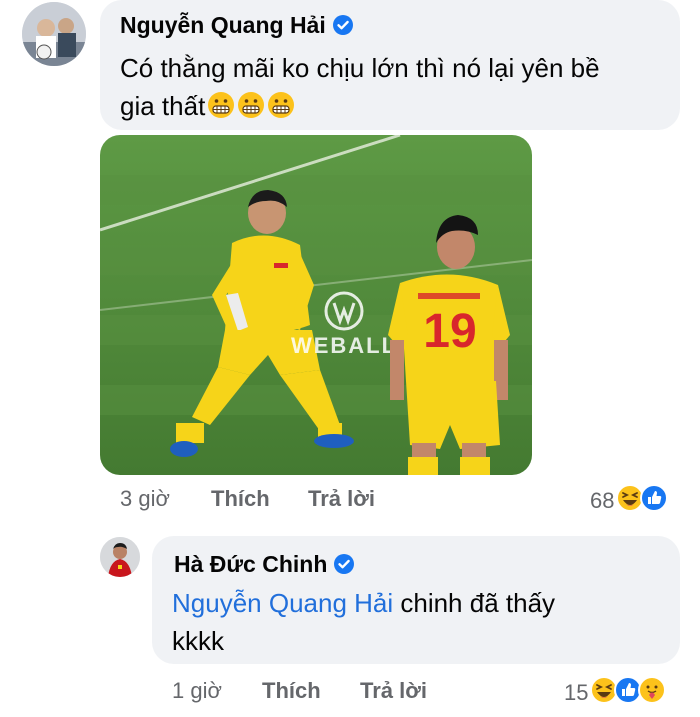  I want to click on reply-text-line1: Nguyễn Quang Hải chinh đã thấy, so click(363, 603).